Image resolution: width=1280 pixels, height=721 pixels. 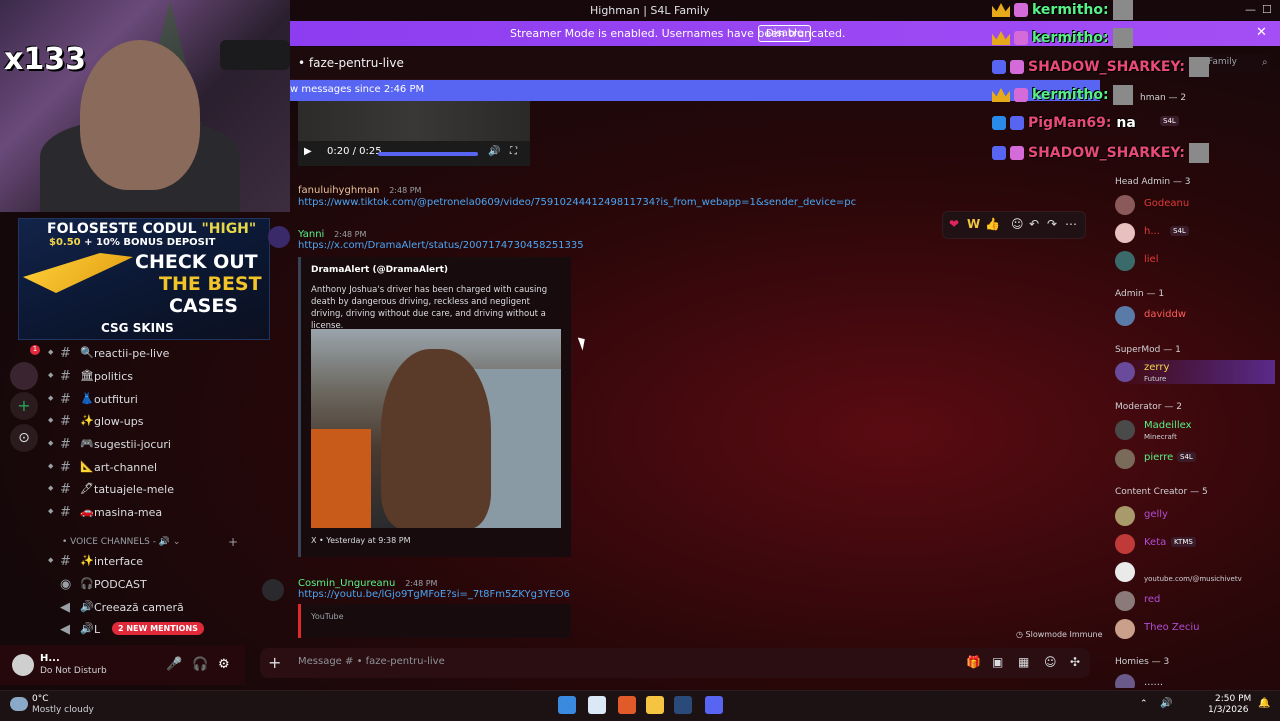 I want to click on gif-icon: ▣, so click(x=997, y=662).